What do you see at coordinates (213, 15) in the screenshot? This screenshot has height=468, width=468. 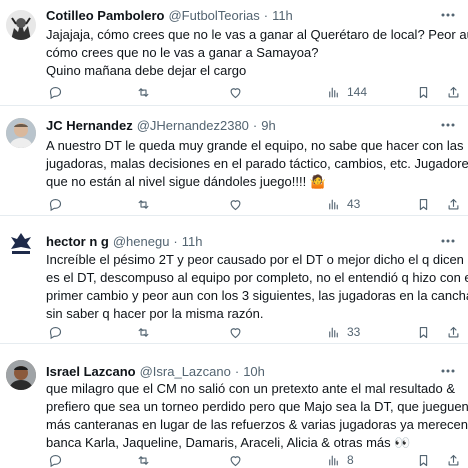 I see `author-handle: @FutbolTeorias` at bounding box center [213, 15].